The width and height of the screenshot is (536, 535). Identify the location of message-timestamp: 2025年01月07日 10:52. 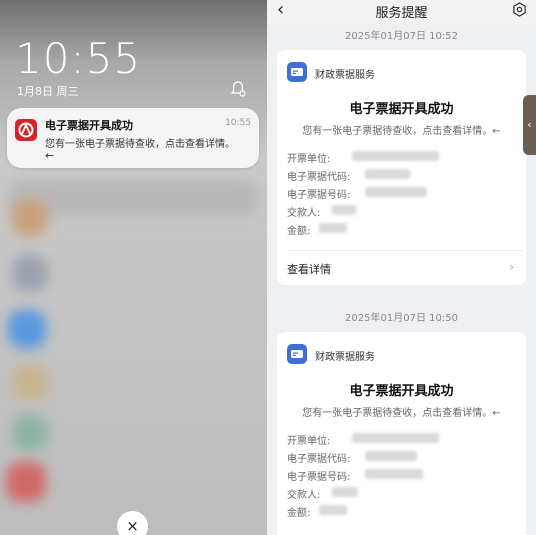
(401, 36).